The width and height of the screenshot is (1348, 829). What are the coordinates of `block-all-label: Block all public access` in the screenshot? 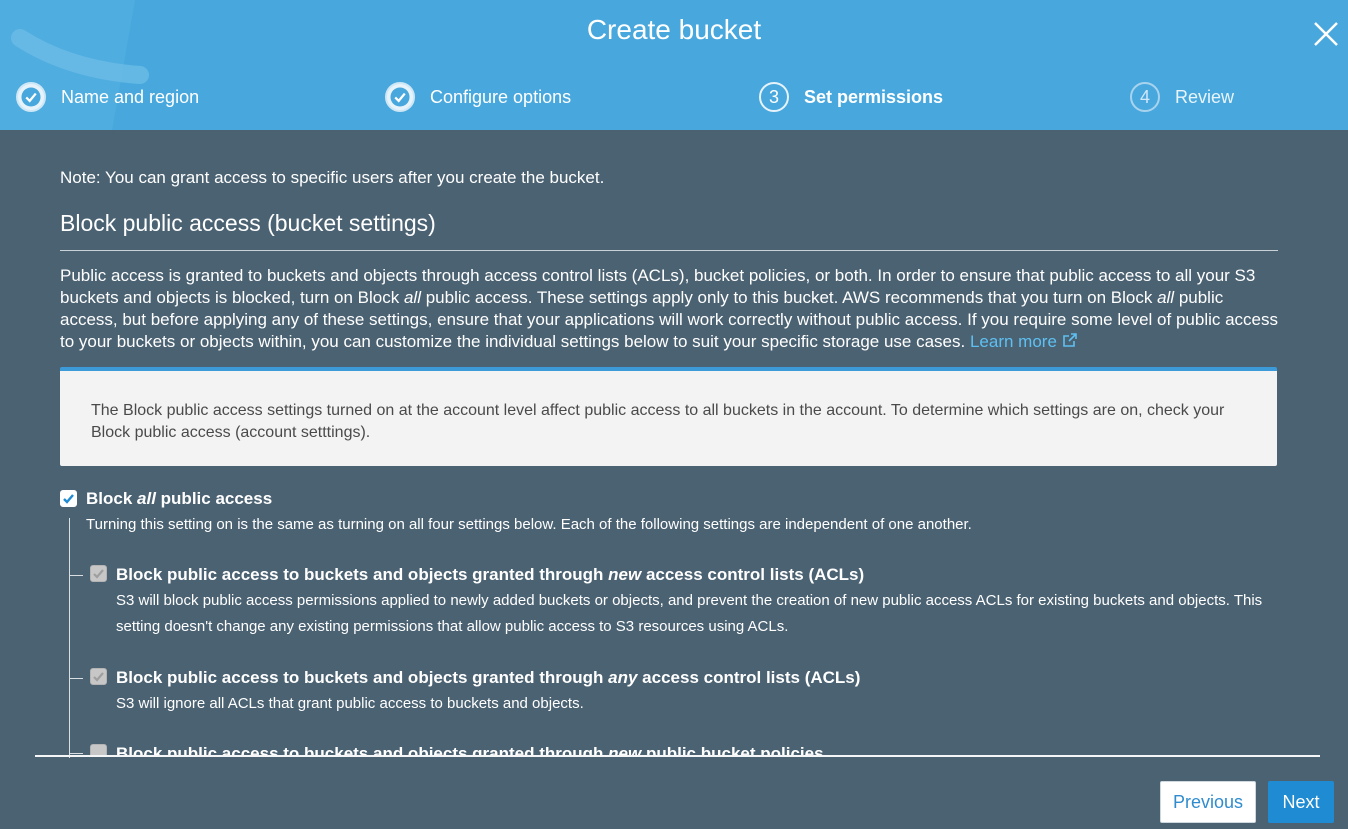 It's located at (179, 498).